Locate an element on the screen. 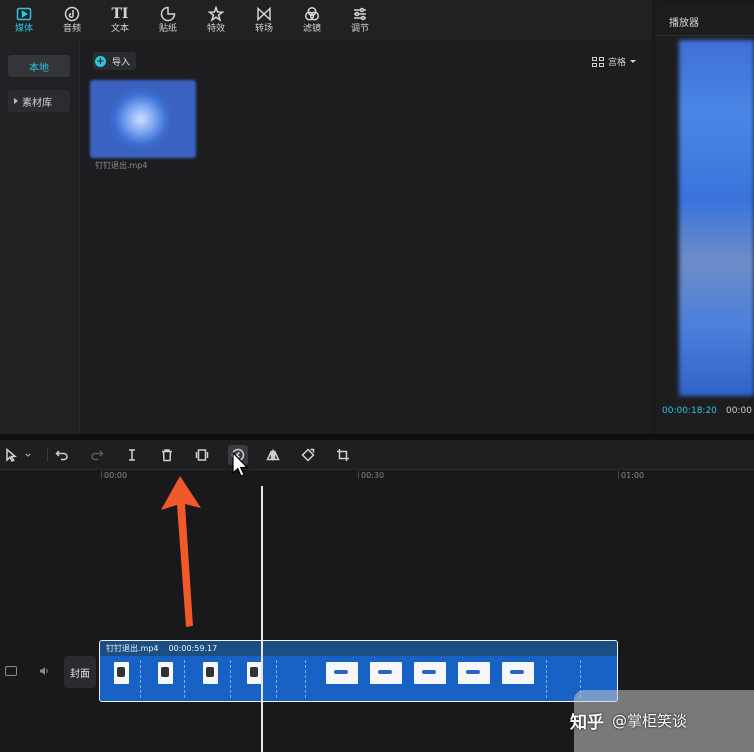  undo-icon is located at coordinates (61, 455).